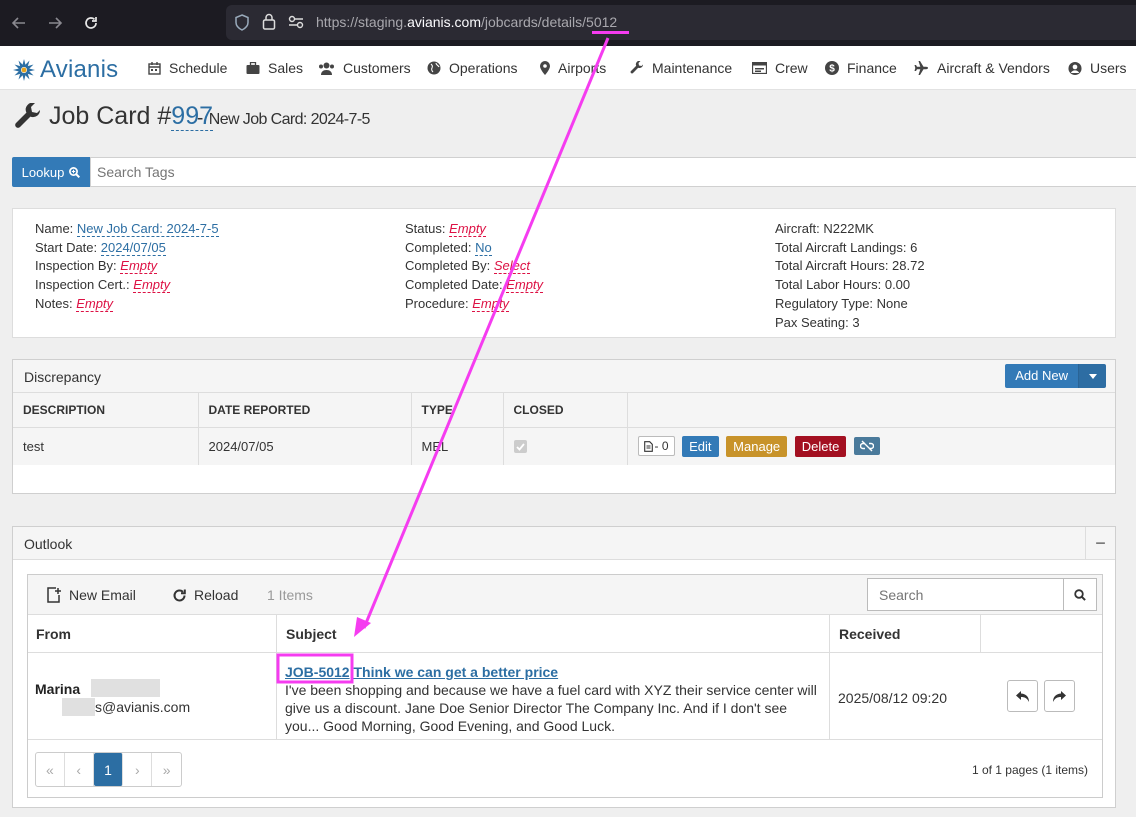 The height and width of the screenshot is (817, 1136). What do you see at coordinates (467, 229) in the screenshot?
I see `status-field: Empty` at bounding box center [467, 229].